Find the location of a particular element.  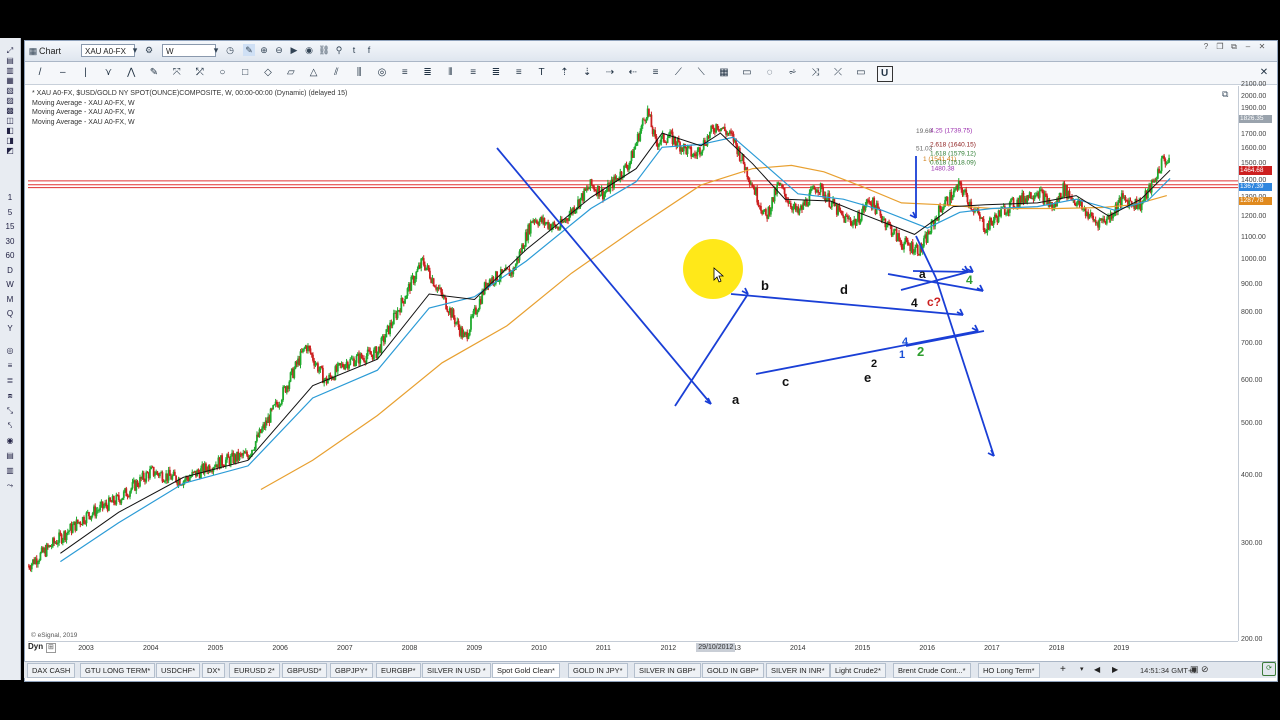

left-tool-icon: ◨ is located at coordinates (10, 141).